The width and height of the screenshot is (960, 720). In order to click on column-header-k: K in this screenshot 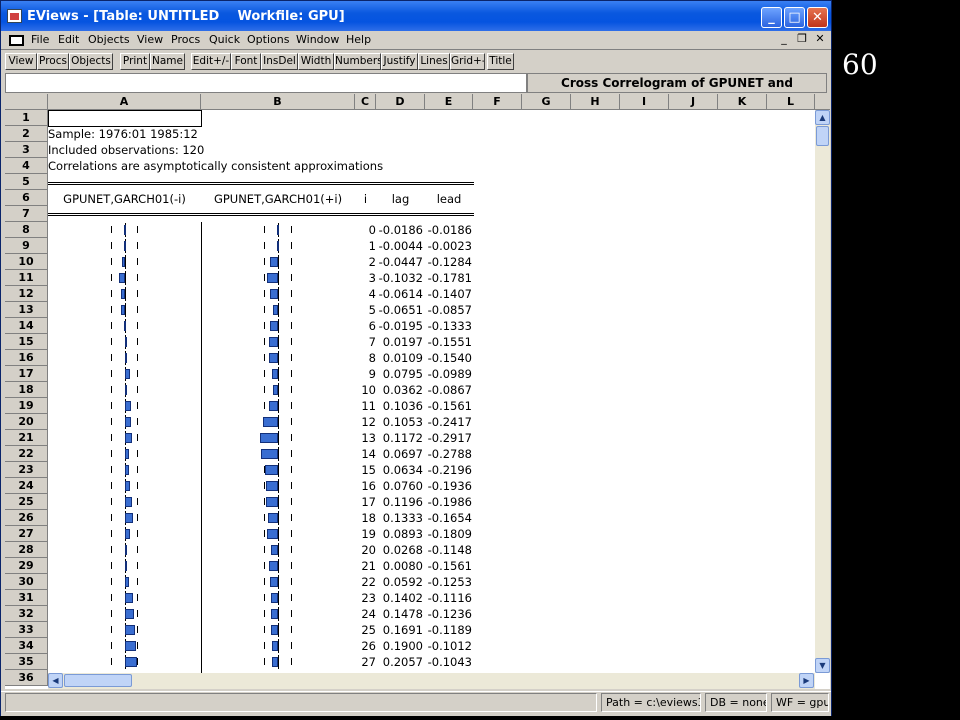, I will do `click(742, 102)`.